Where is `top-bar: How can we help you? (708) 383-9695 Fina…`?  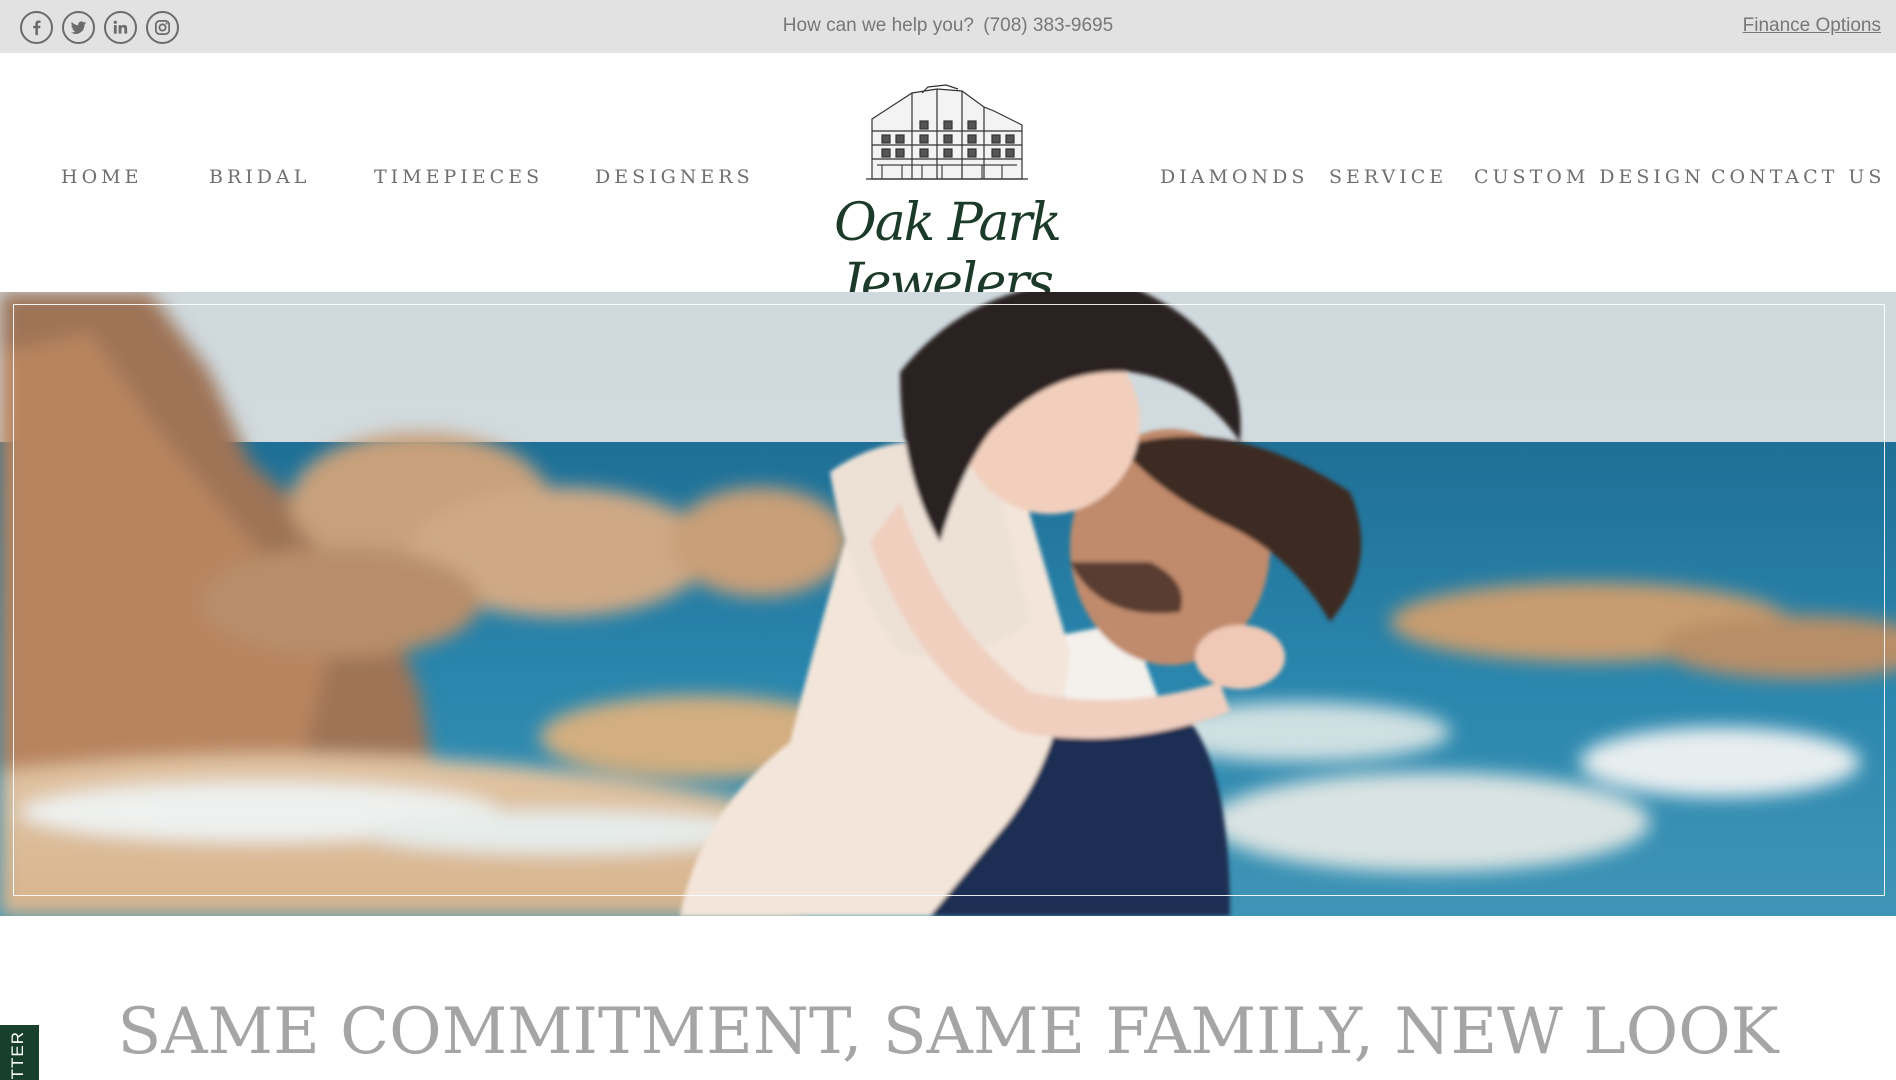
top-bar: How can we help you? (708) 383-9695 Fina… is located at coordinates (948, 26).